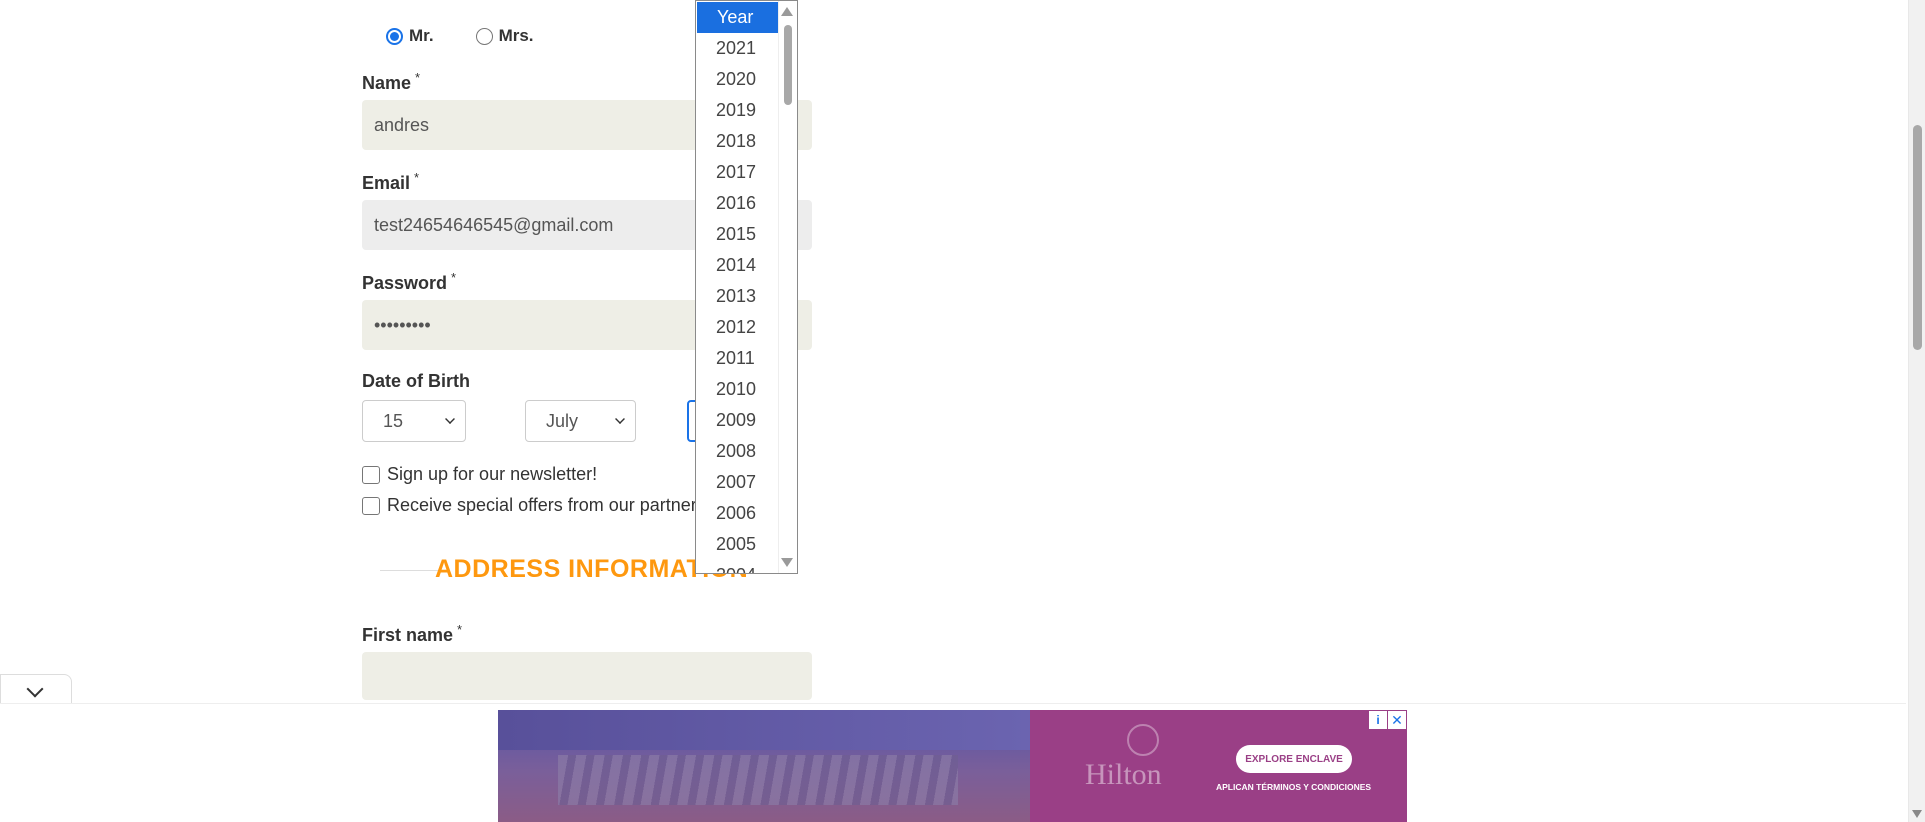  Describe the element at coordinates (416, 381) in the screenshot. I see `dob-label: Date of Birth` at that location.